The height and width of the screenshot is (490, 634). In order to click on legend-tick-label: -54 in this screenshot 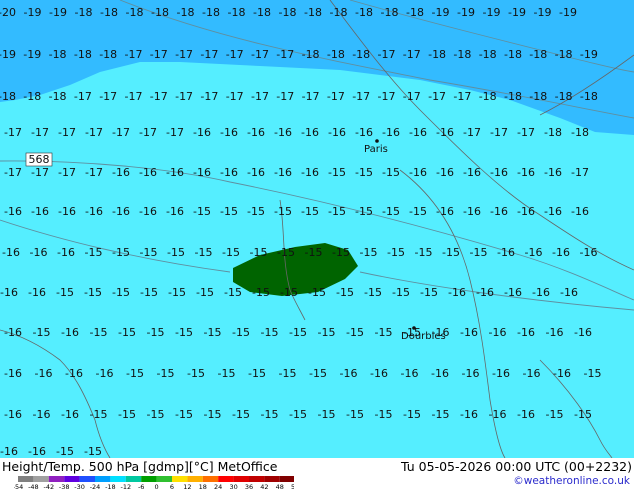, I will do `click(18, 486)`.